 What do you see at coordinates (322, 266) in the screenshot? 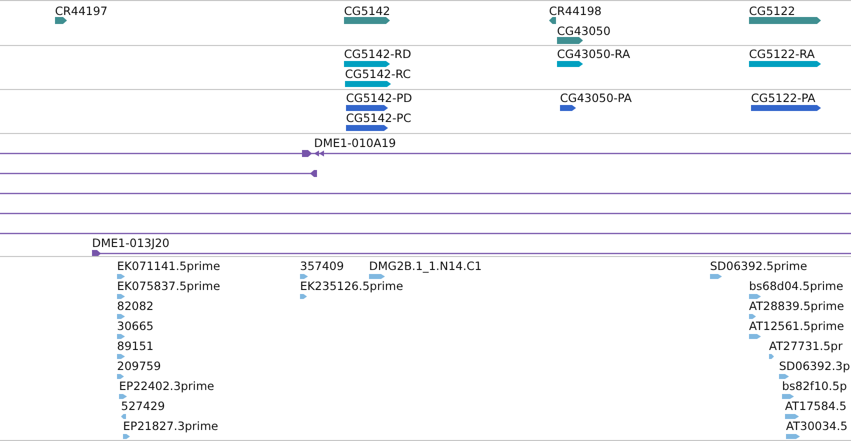
I see `feature-label: 357409` at bounding box center [322, 266].